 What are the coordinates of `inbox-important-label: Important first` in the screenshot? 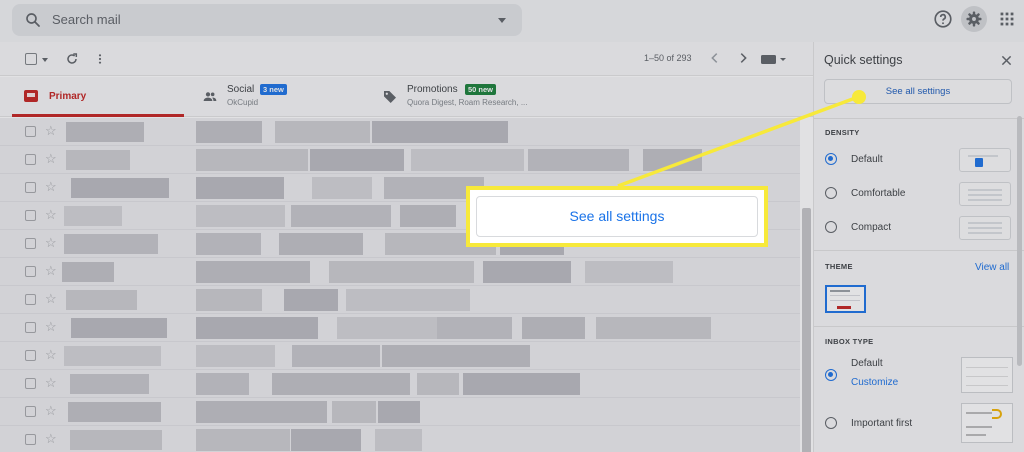 It's located at (882, 423).